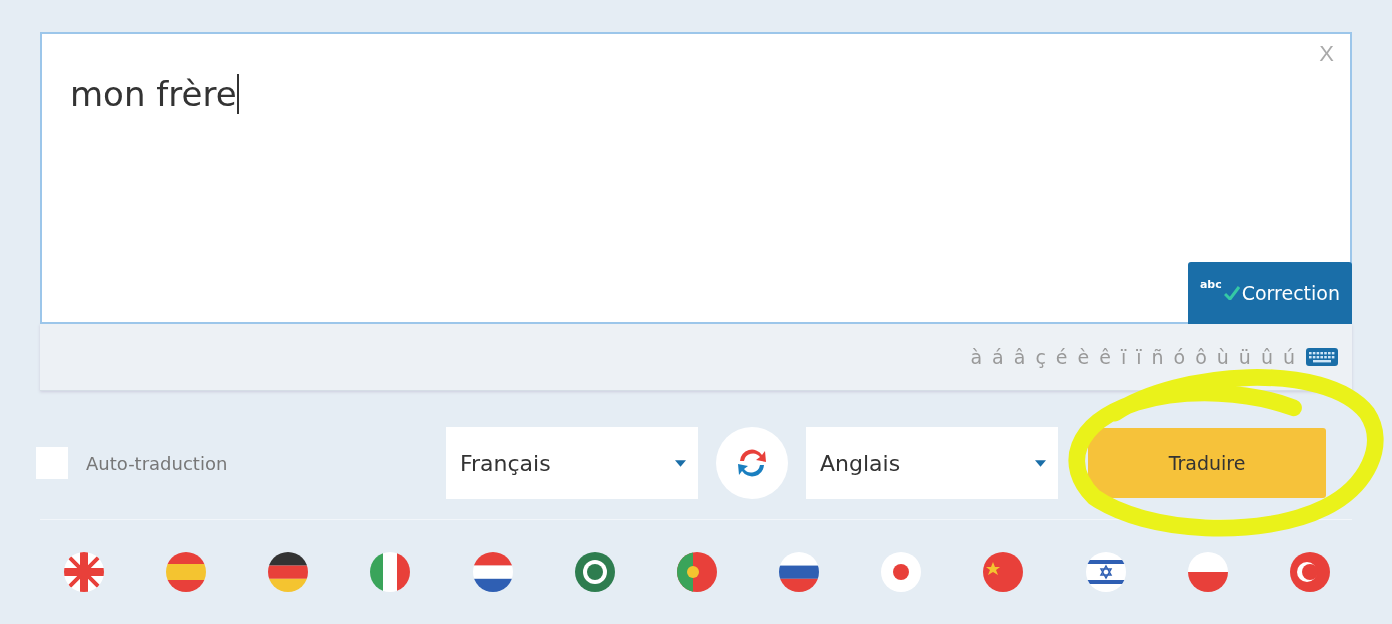 The height and width of the screenshot is (624, 1392). What do you see at coordinates (1322, 357) in the screenshot?
I see `keyboard-icon` at bounding box center [1322, 357].